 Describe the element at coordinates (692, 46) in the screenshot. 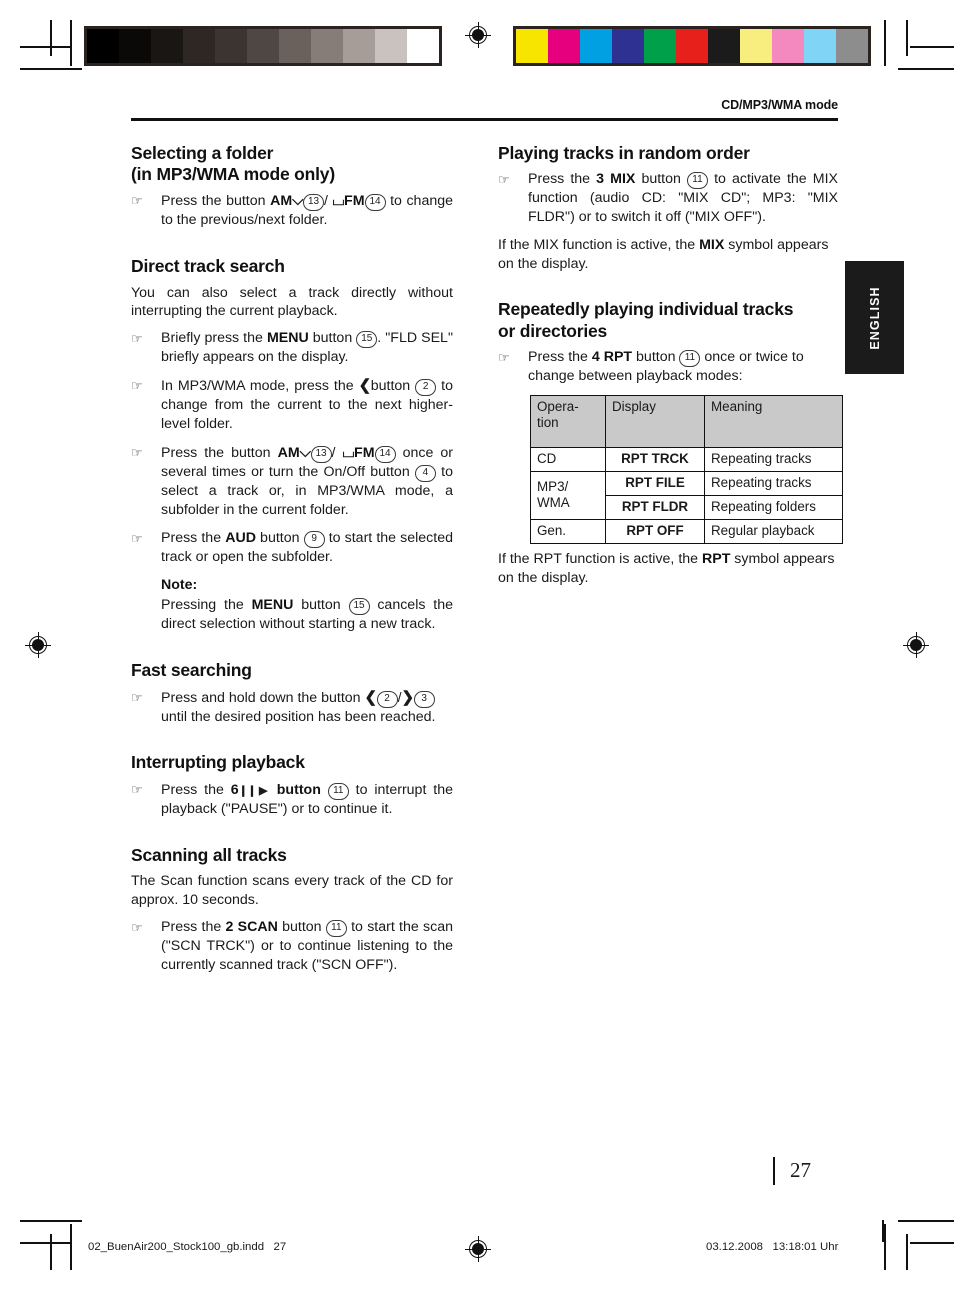

I see `color-calibration-strip` at that location.